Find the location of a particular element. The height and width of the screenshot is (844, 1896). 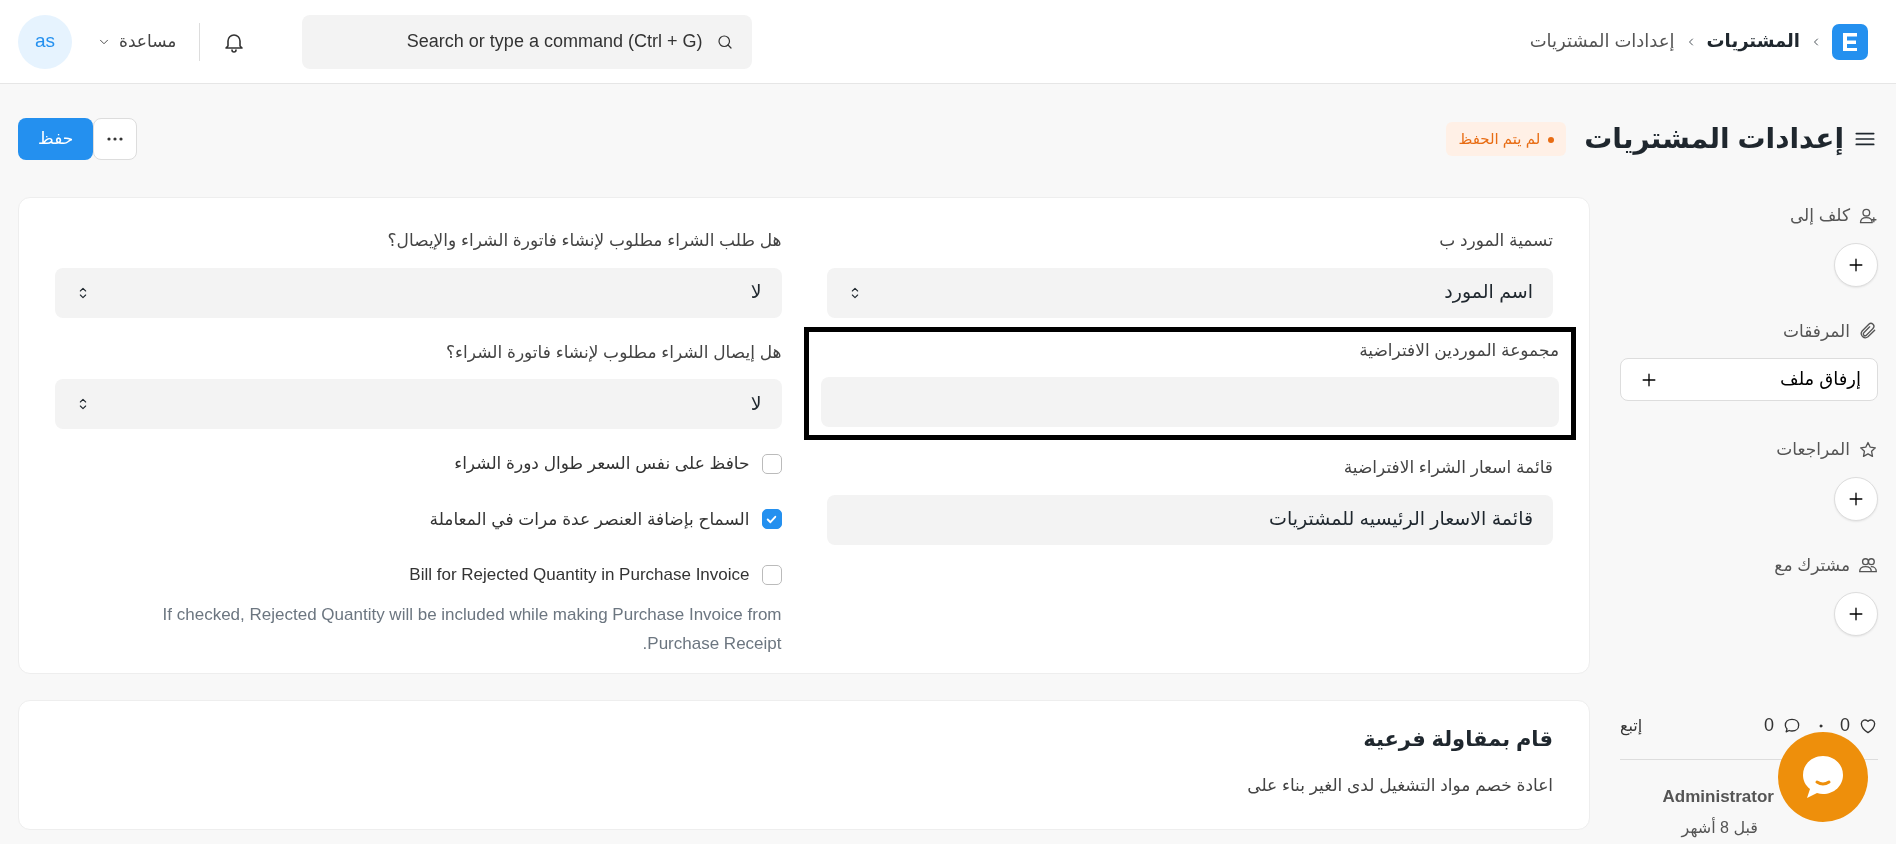

help-dropdown: مساعدة is located at coordinates (137, 41).